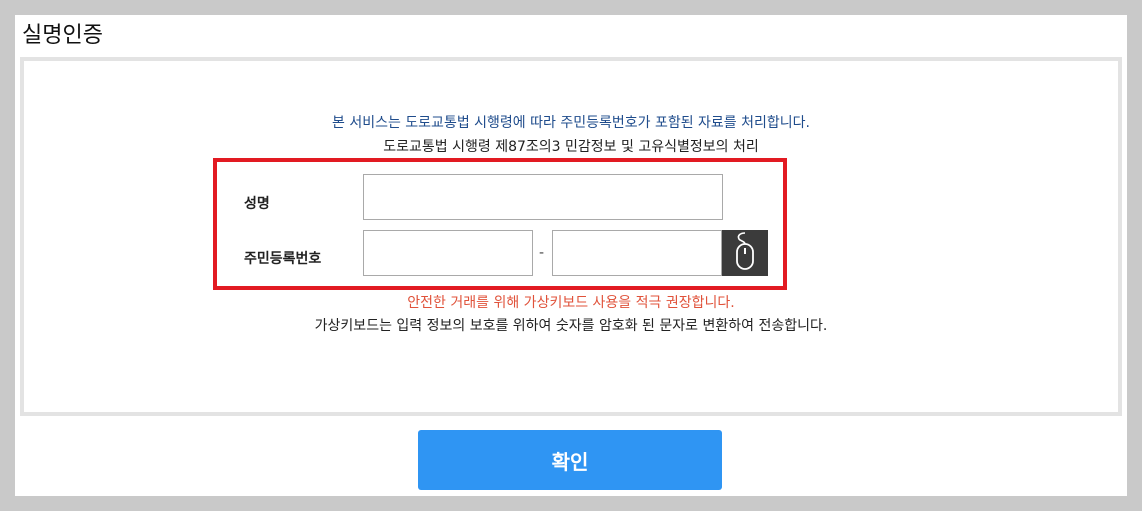 The height and width of the screenshot is (511, 1142). Describe the element at coordinates (257, 204) in the screenshot. I see `name-label: 성명` at that location.